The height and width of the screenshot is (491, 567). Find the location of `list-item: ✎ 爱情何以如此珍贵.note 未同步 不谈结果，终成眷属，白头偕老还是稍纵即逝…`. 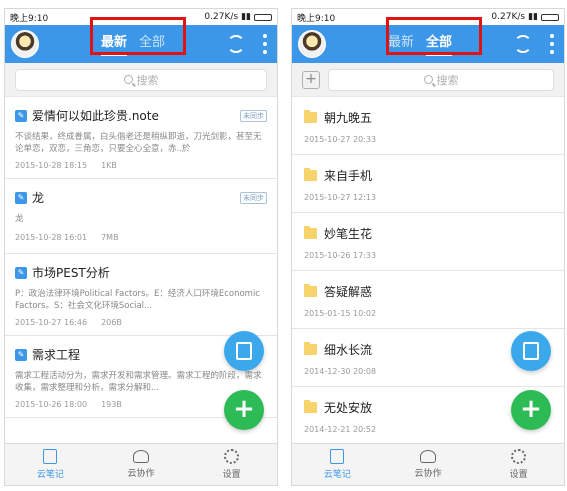

list-item: ✎ 爱情何以如此珍贵.note 未同步 不谈结果，终成眷属，白头偕老还是稍纵即逝… is located at coordinates (141, 138).